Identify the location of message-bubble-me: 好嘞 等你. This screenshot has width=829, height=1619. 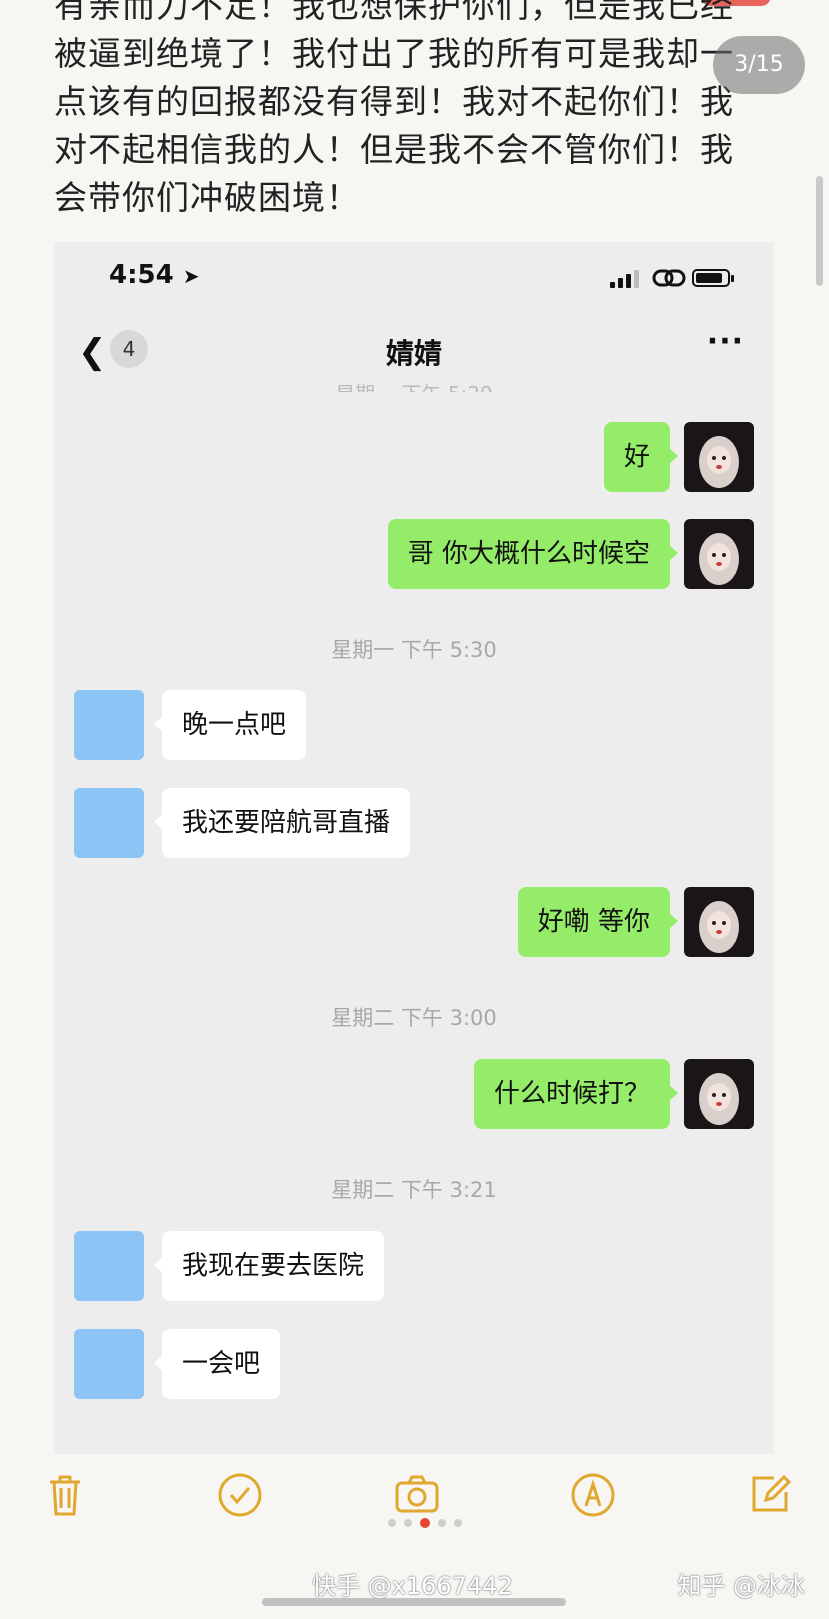
(598, 922).